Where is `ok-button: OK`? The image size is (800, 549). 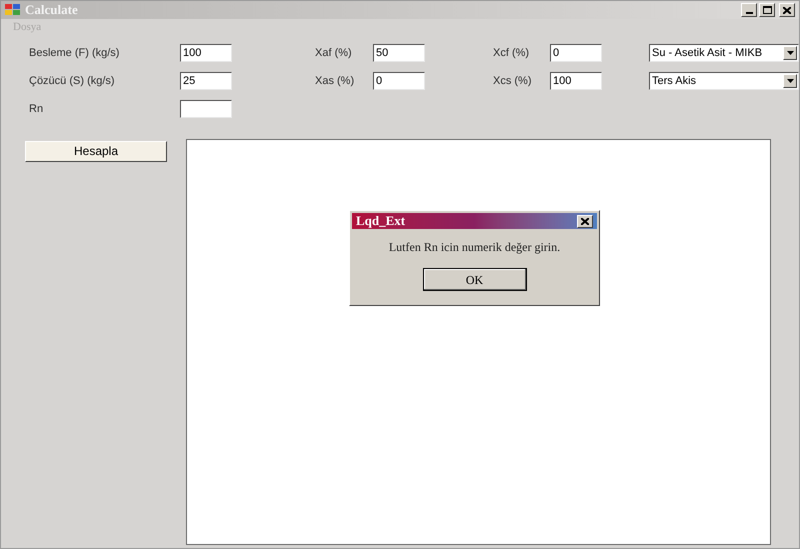 ok-button: OK is located at coordinates (474, 279).